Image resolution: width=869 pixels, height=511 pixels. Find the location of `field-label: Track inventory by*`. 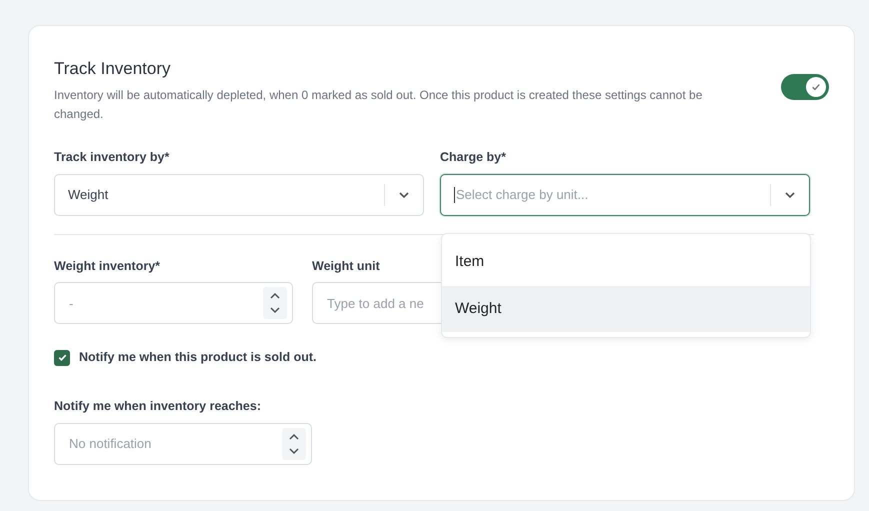

field-label: Track inventory by* is located at coordinates (112, 157).